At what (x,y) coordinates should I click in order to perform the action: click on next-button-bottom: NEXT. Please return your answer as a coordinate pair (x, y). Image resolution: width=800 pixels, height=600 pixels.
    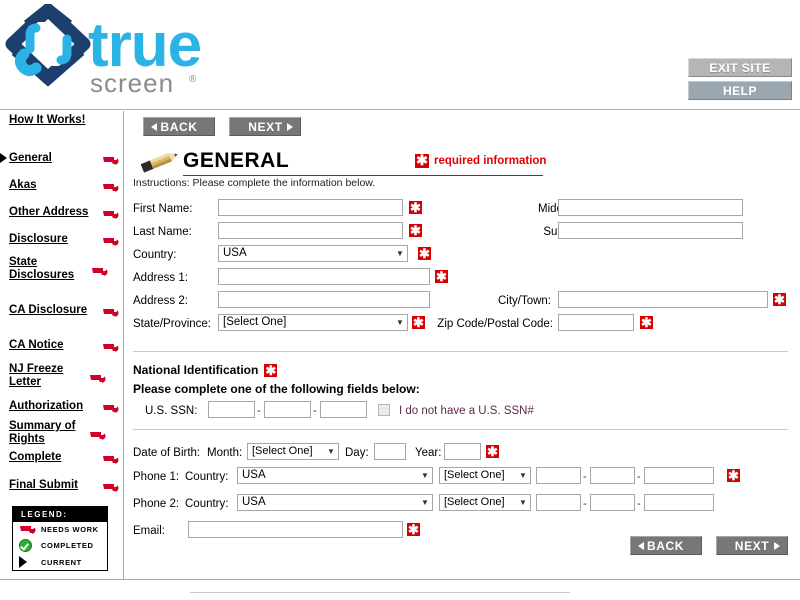
    Looking at the image, I should click on (752, 545).